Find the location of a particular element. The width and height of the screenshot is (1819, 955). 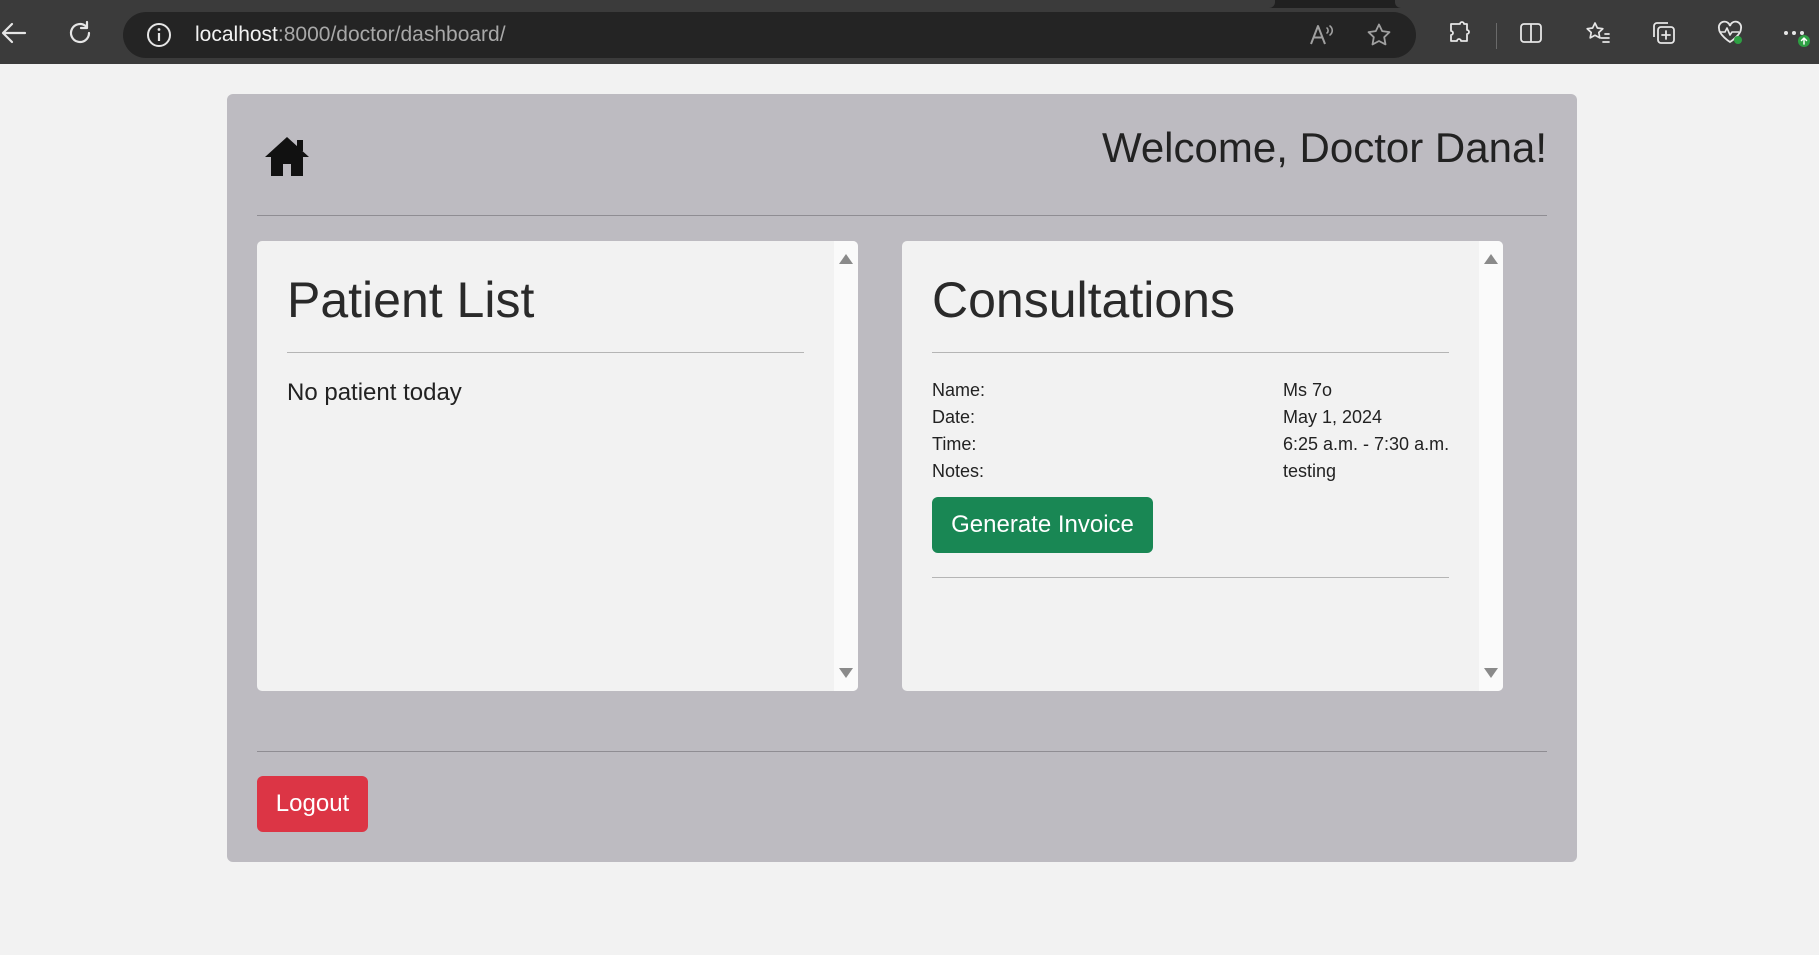

back-arrow-icon is located at coordinates (14, 33).